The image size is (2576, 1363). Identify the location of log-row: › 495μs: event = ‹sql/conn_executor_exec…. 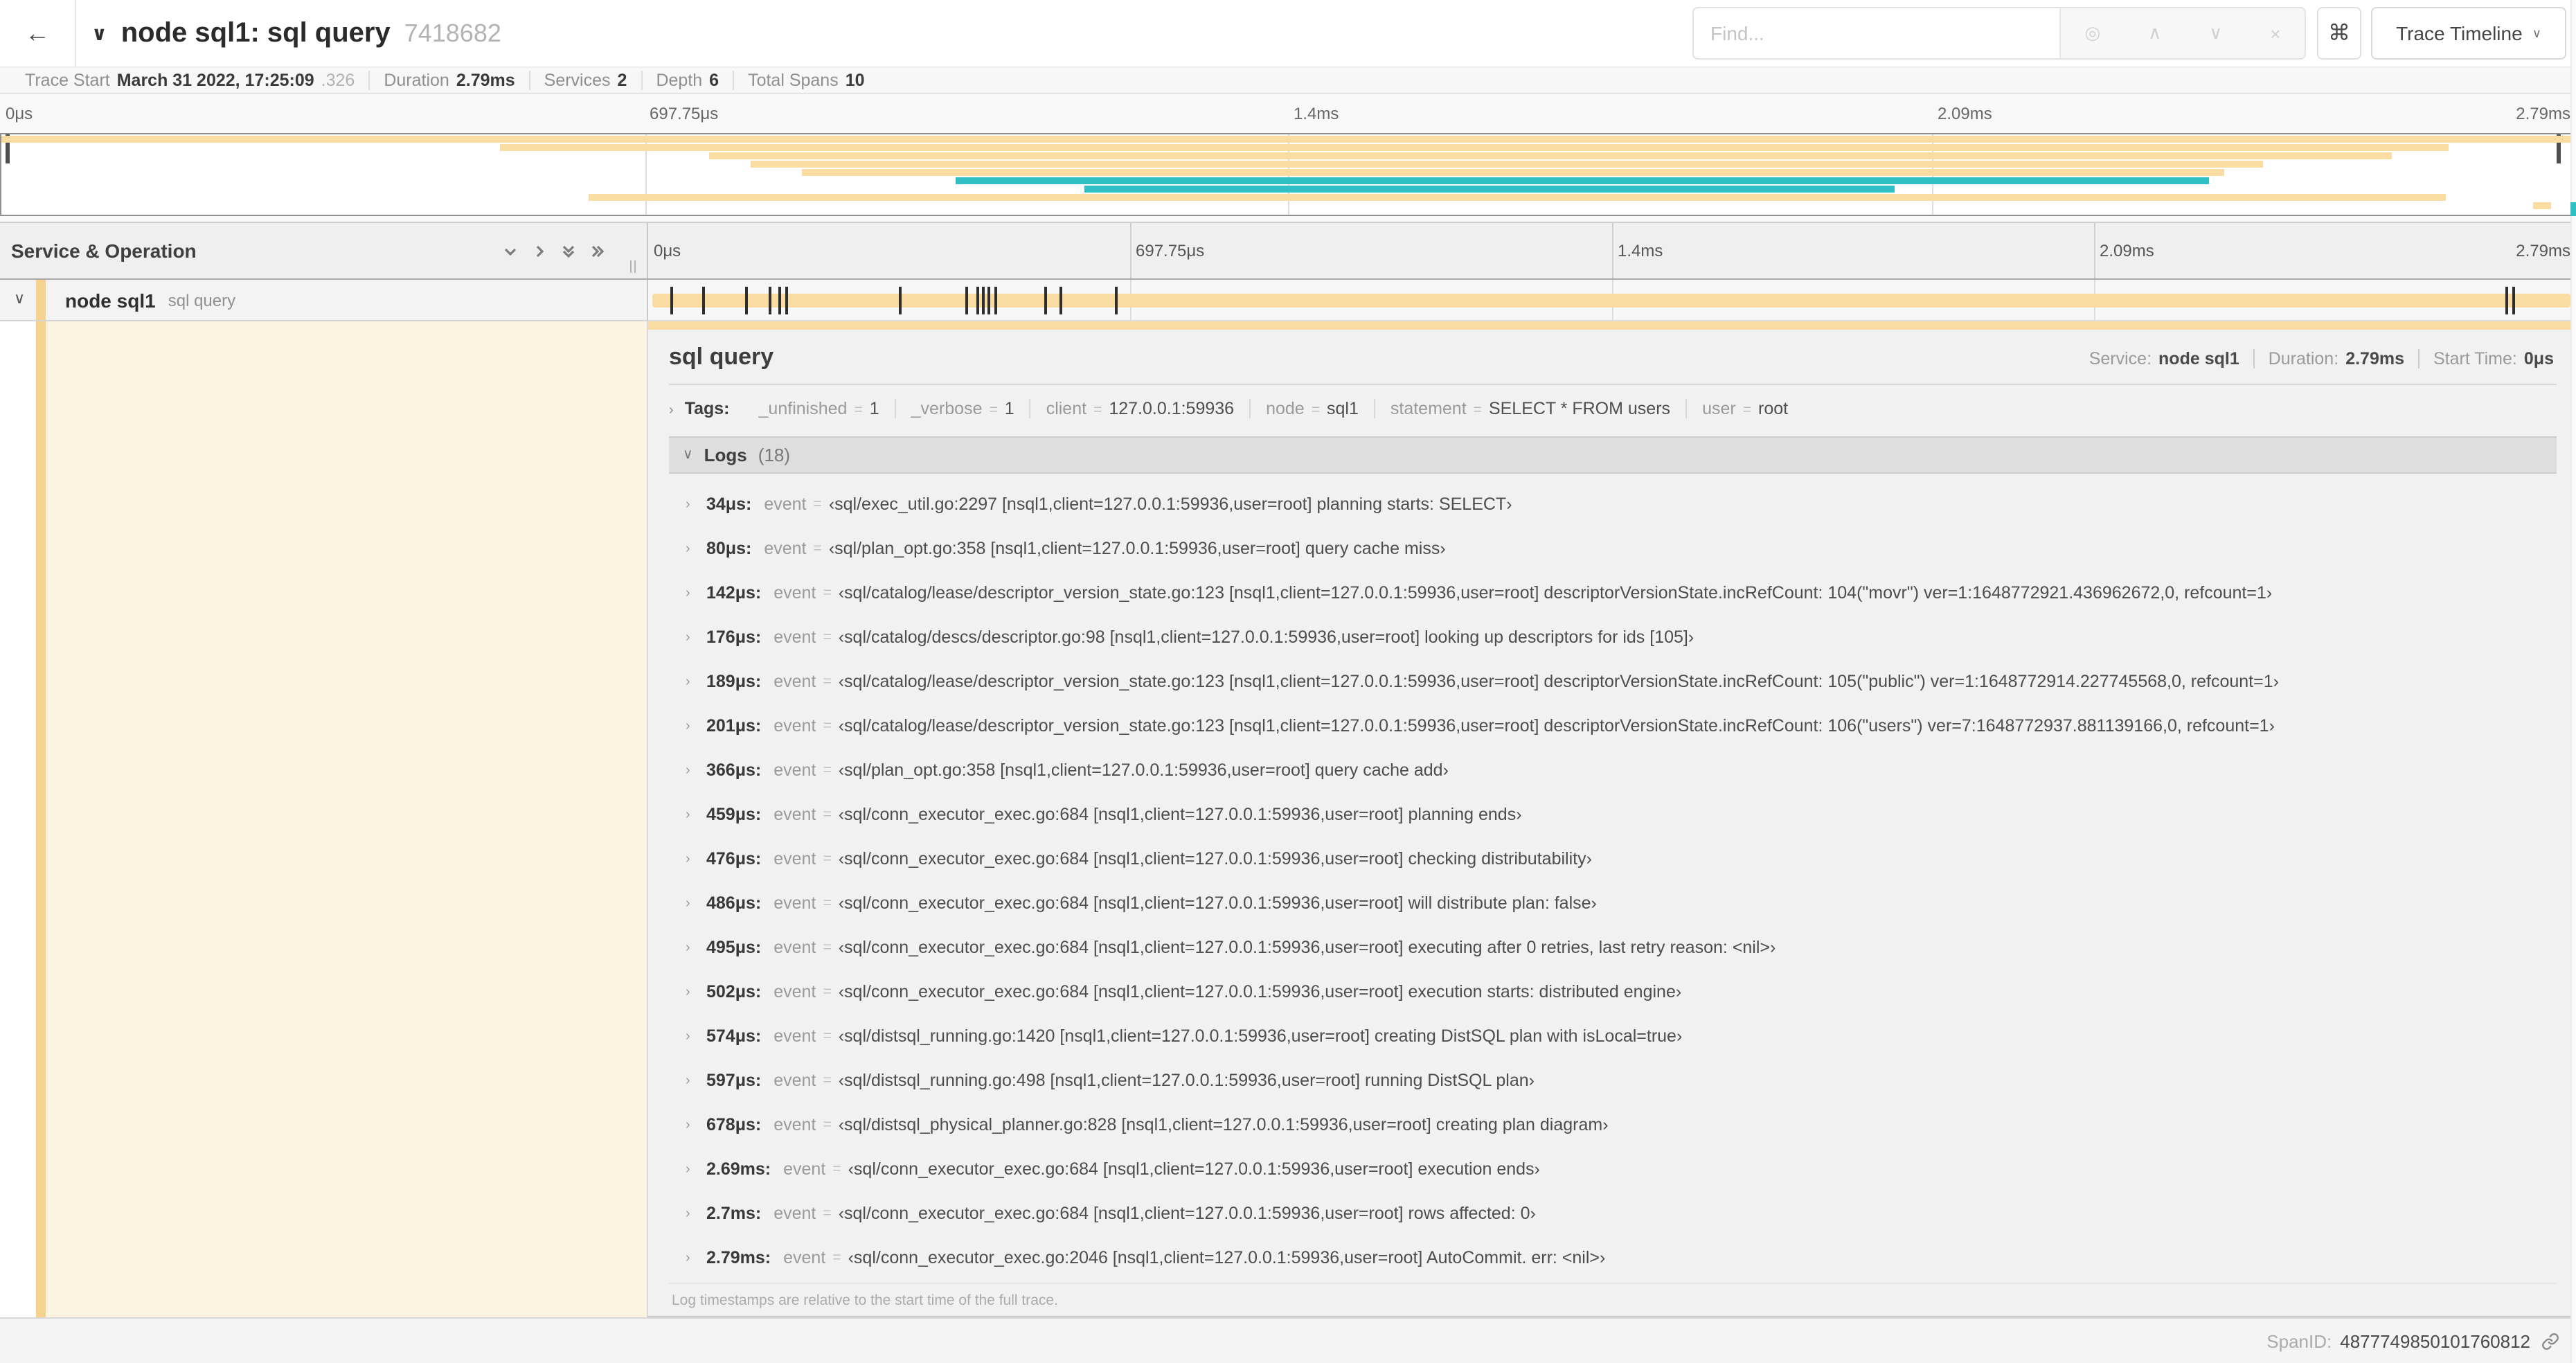
(1613, 947).